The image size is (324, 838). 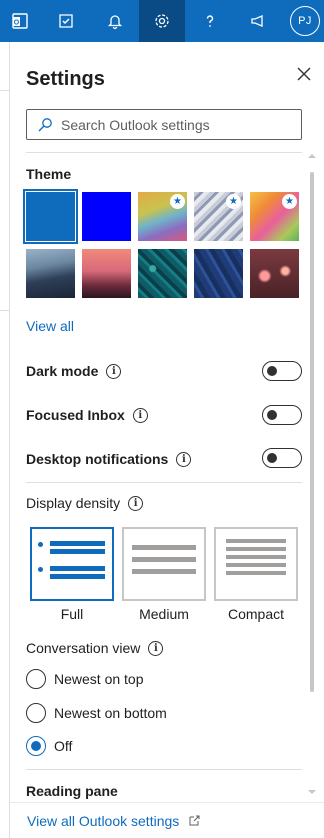 I want to click on view-all-settings-link: View all Outlook settings, so click(x=113, y=821).